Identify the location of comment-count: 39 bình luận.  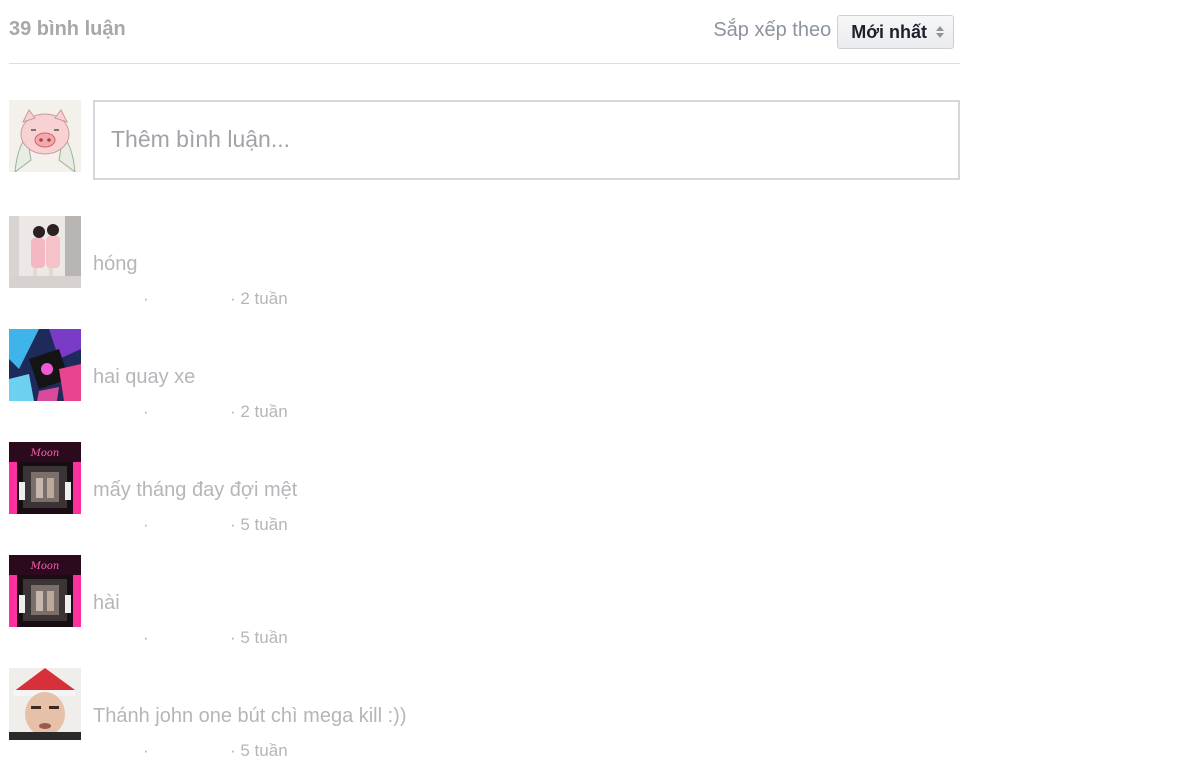
(67, 29).